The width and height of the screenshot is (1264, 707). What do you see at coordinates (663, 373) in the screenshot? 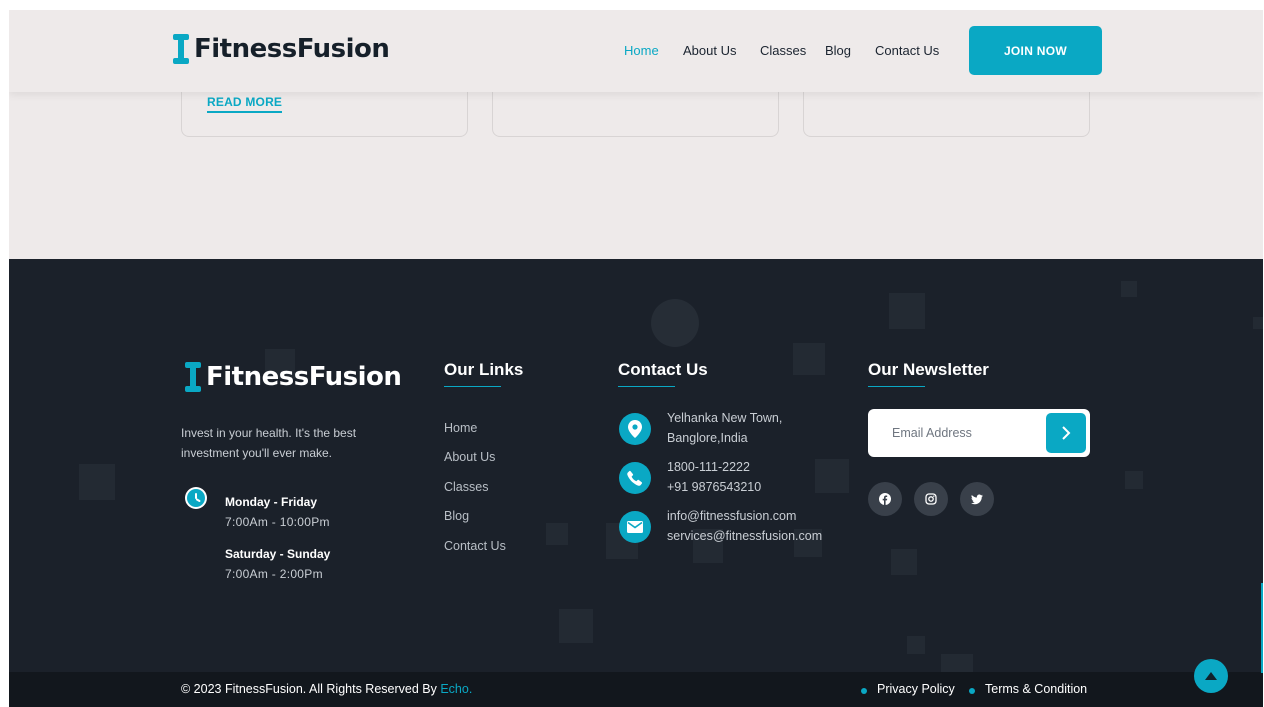
I see `contact-title: Contact Us` at bounding box center [663, 373].